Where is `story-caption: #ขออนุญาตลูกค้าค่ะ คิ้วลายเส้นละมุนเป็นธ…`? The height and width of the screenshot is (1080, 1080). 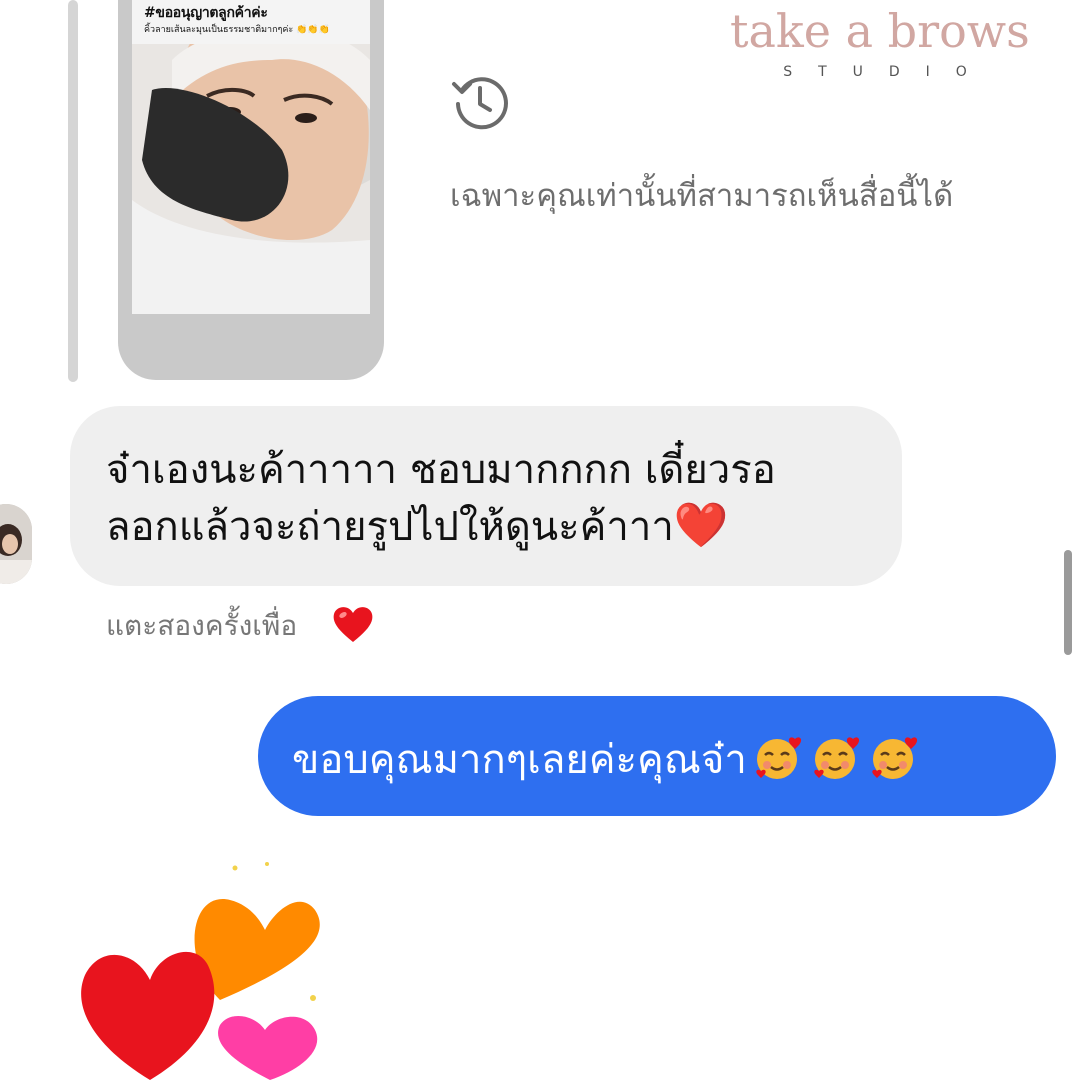
story-caption: #ขออนุญาตลูกค้าค่ะ คิ้วลายเส้นละมุนเป็นธ… is located at coordinates (251, 22).